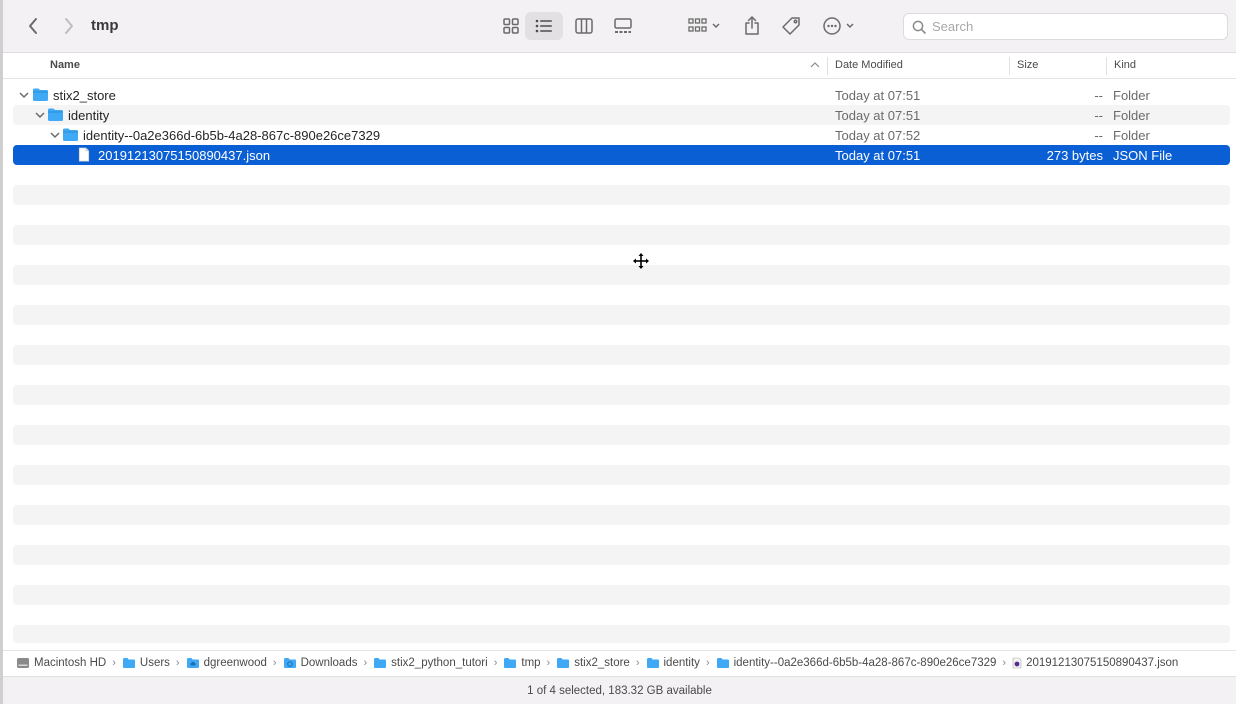 The height and width of the screenshot is (704, 1236). I want to click on sort-ascending-icon, so click(815, 65).